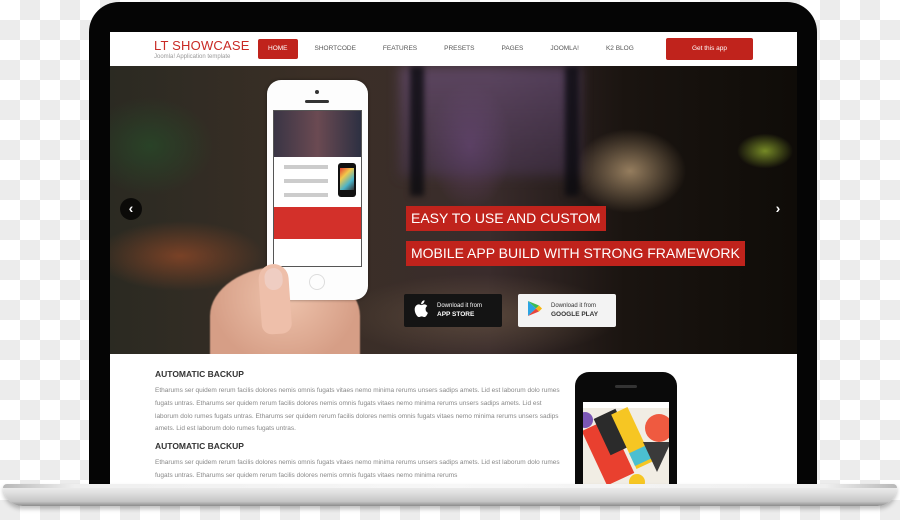 This screenshot has height=520, width=900. Describe the element at coordinates (317, 134) in the screenshot. I see `preview-hero` at that location.